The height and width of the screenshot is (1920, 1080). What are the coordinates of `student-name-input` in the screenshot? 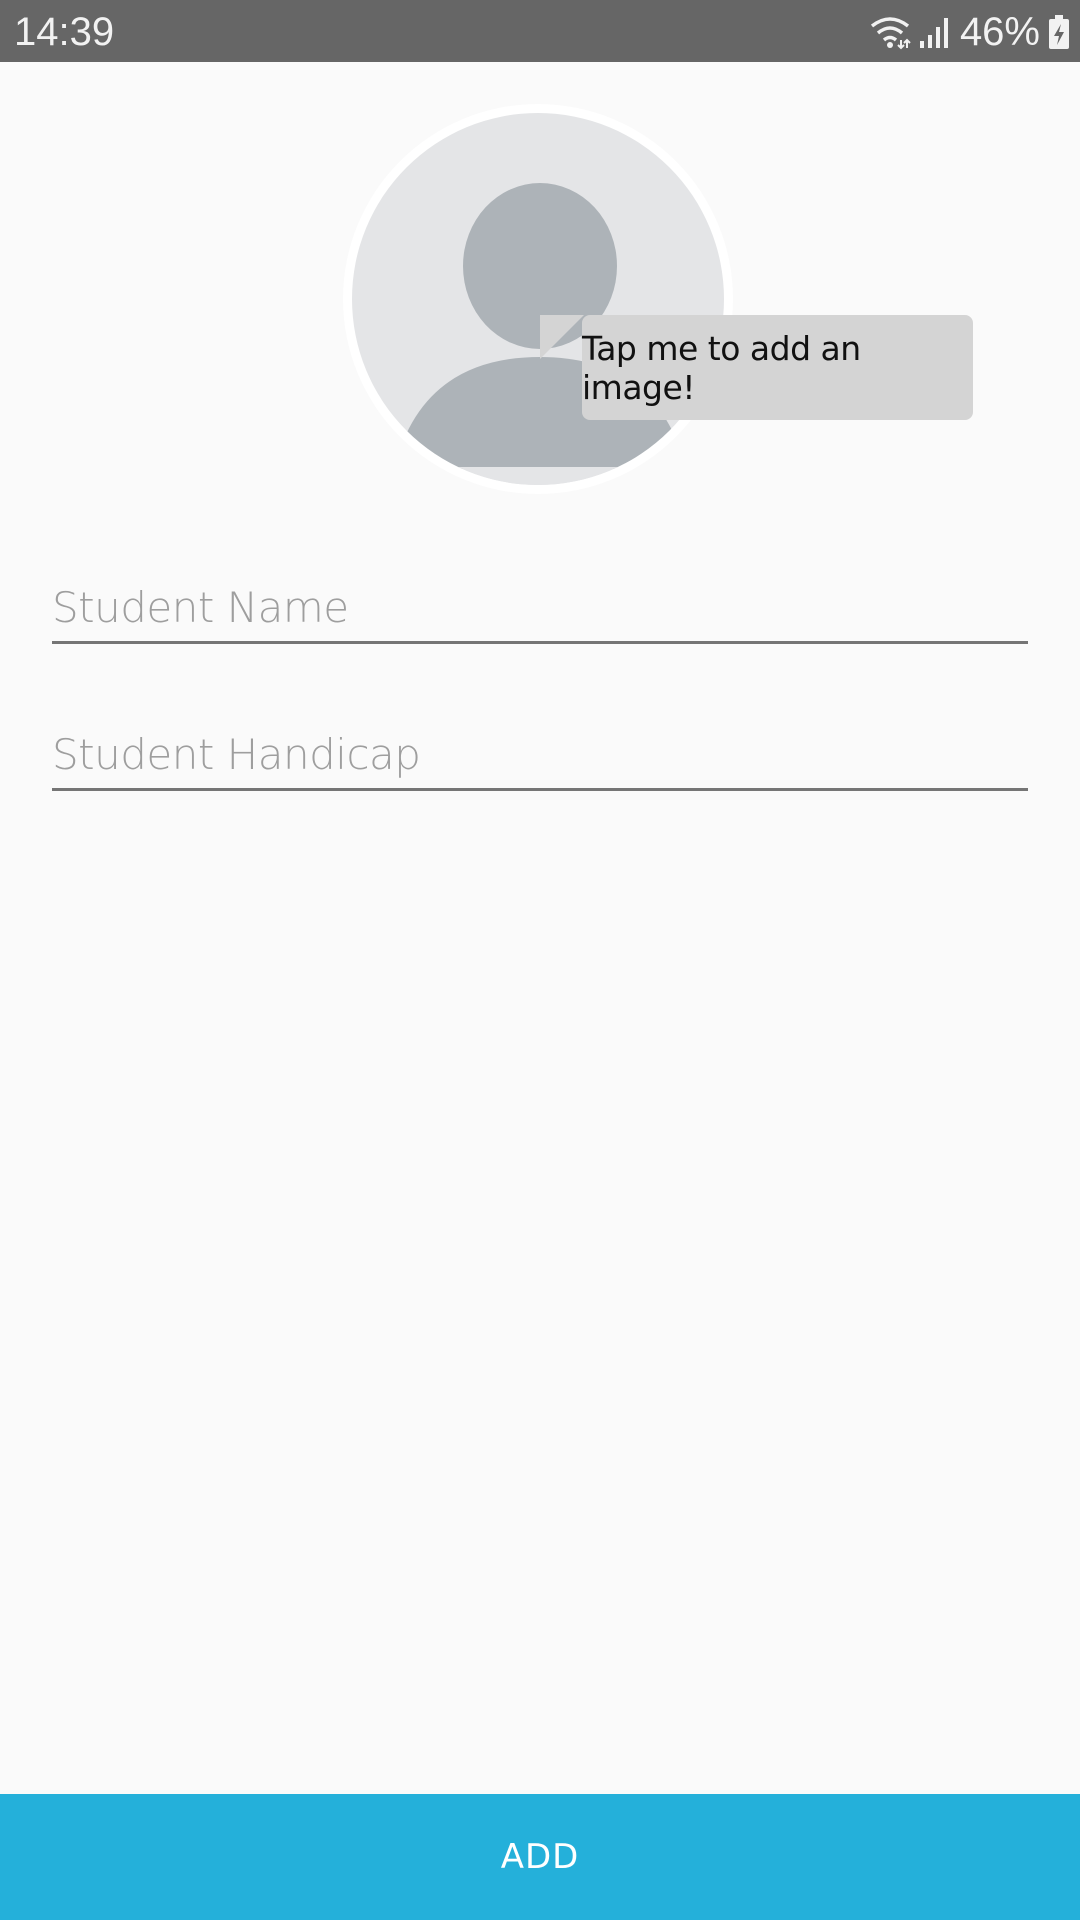 It's located at (540, 607).